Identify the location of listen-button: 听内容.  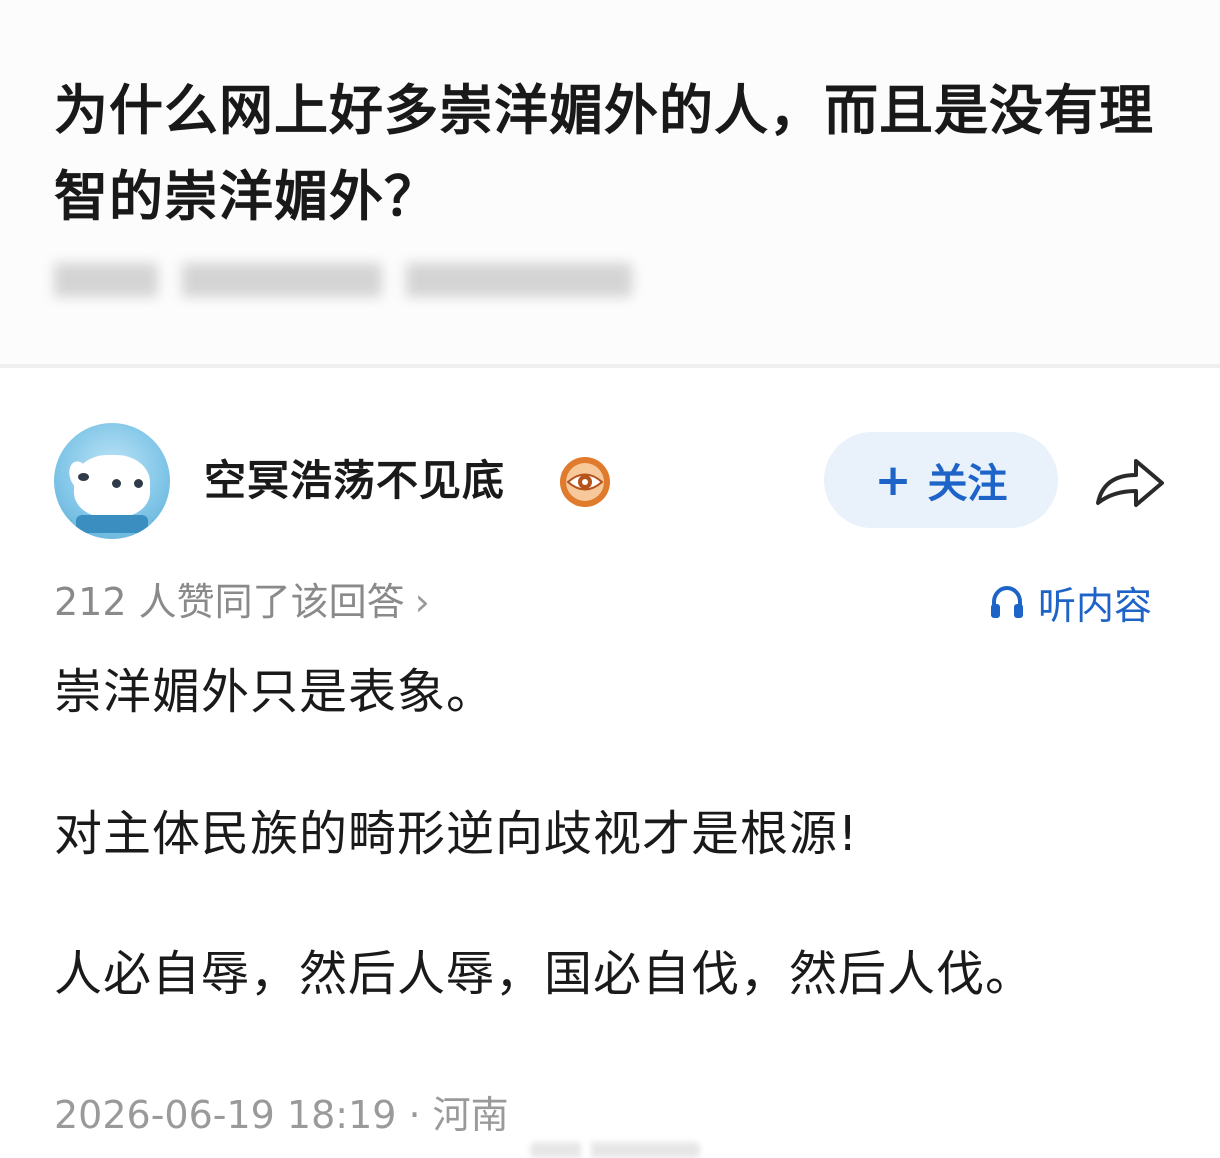
(1070, 602).